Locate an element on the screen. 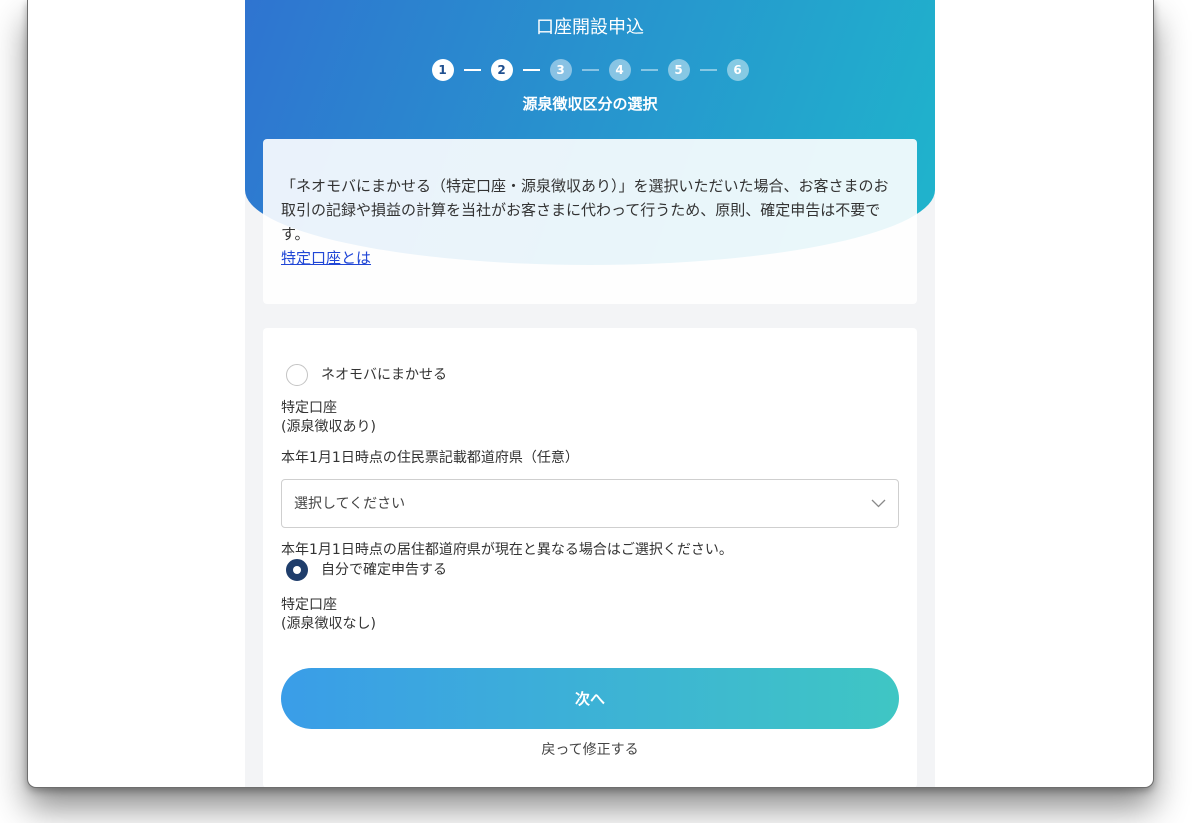 The width and height of the screenshot is (1200, 823). prefecture-note: 本年1月1日時点の居住都道府県が現在と異なる場合はご選択ください。 is located at coordinates (507, 550).